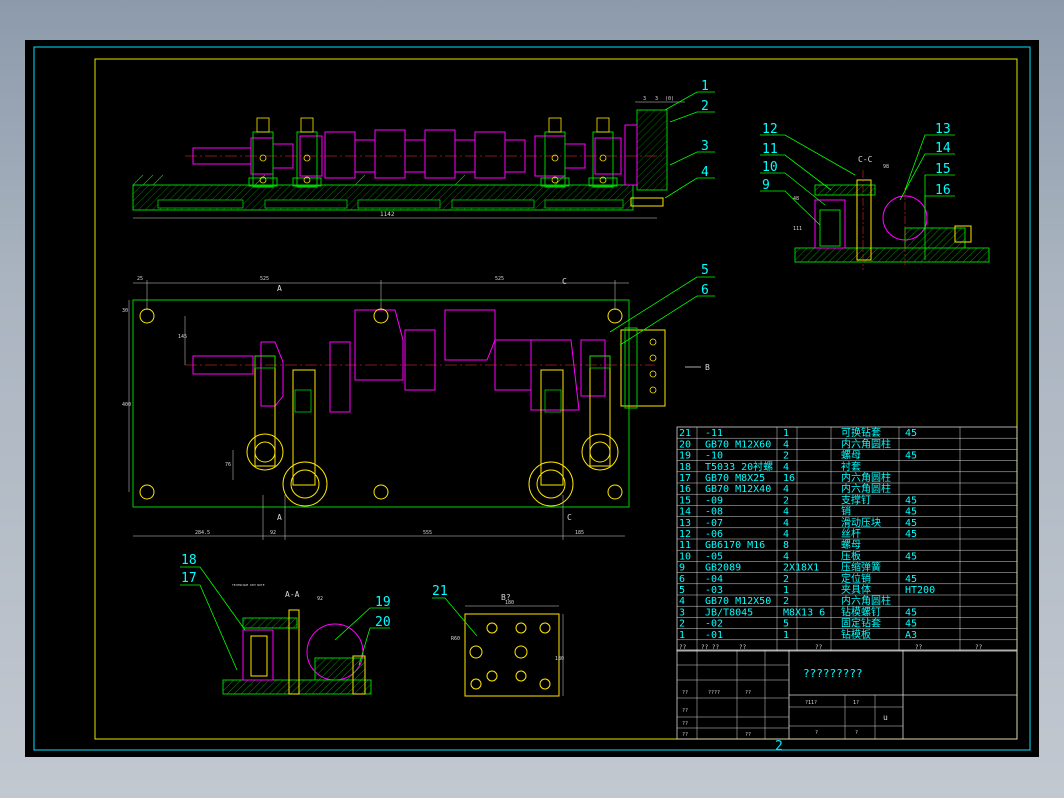 This screenshot has width=1064, height=798. Describe the element at coordinates (714, 635) in the screenshot. I see `bom-code-cell: -01` at that location.